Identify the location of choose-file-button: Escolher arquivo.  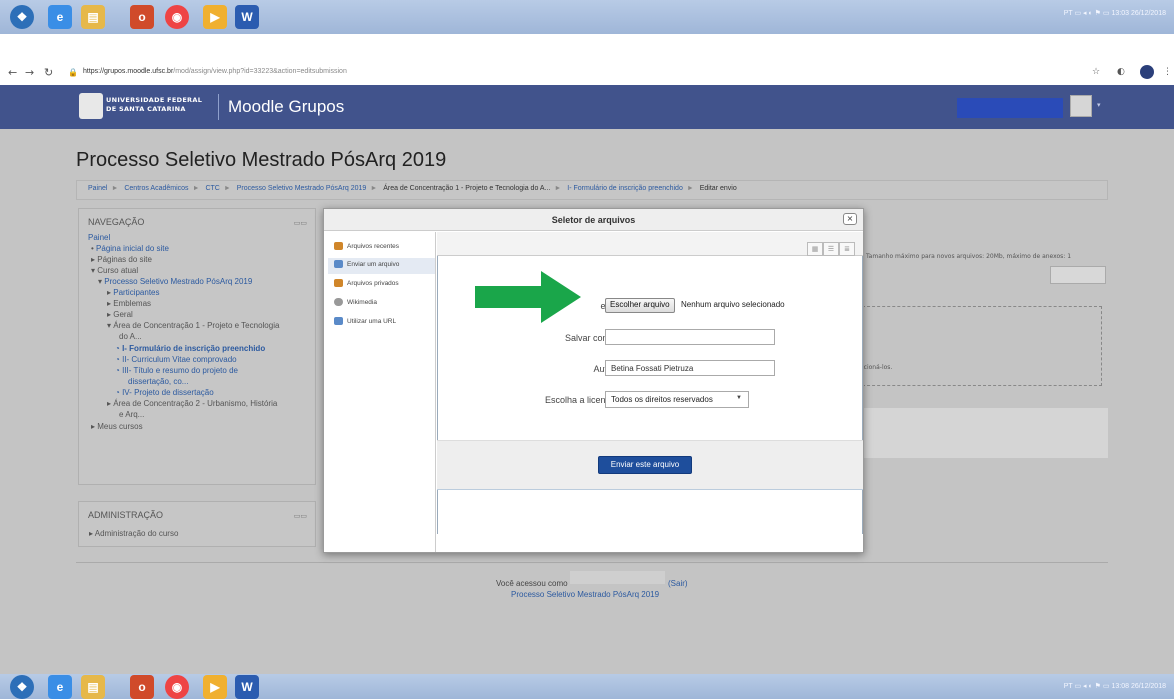
(640, 305).